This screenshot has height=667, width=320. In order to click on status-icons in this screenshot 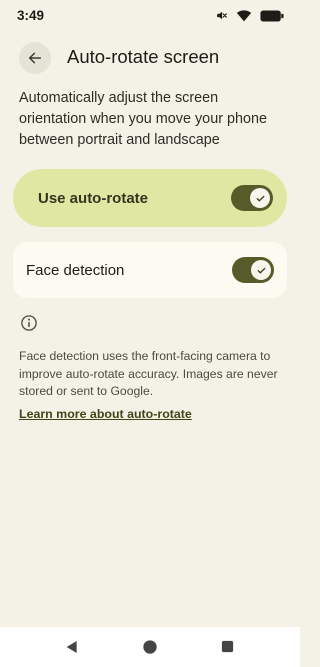, I will do `click(249, 15)`.